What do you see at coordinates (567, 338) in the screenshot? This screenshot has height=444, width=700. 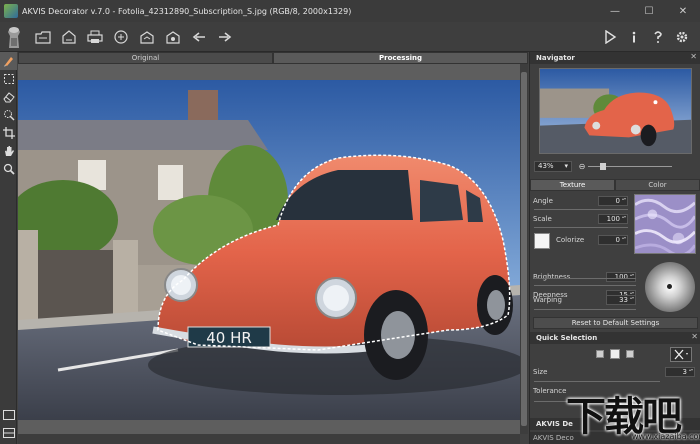 I see `quick-selection-title: Quick Selection` at bounding box center [567, 338].